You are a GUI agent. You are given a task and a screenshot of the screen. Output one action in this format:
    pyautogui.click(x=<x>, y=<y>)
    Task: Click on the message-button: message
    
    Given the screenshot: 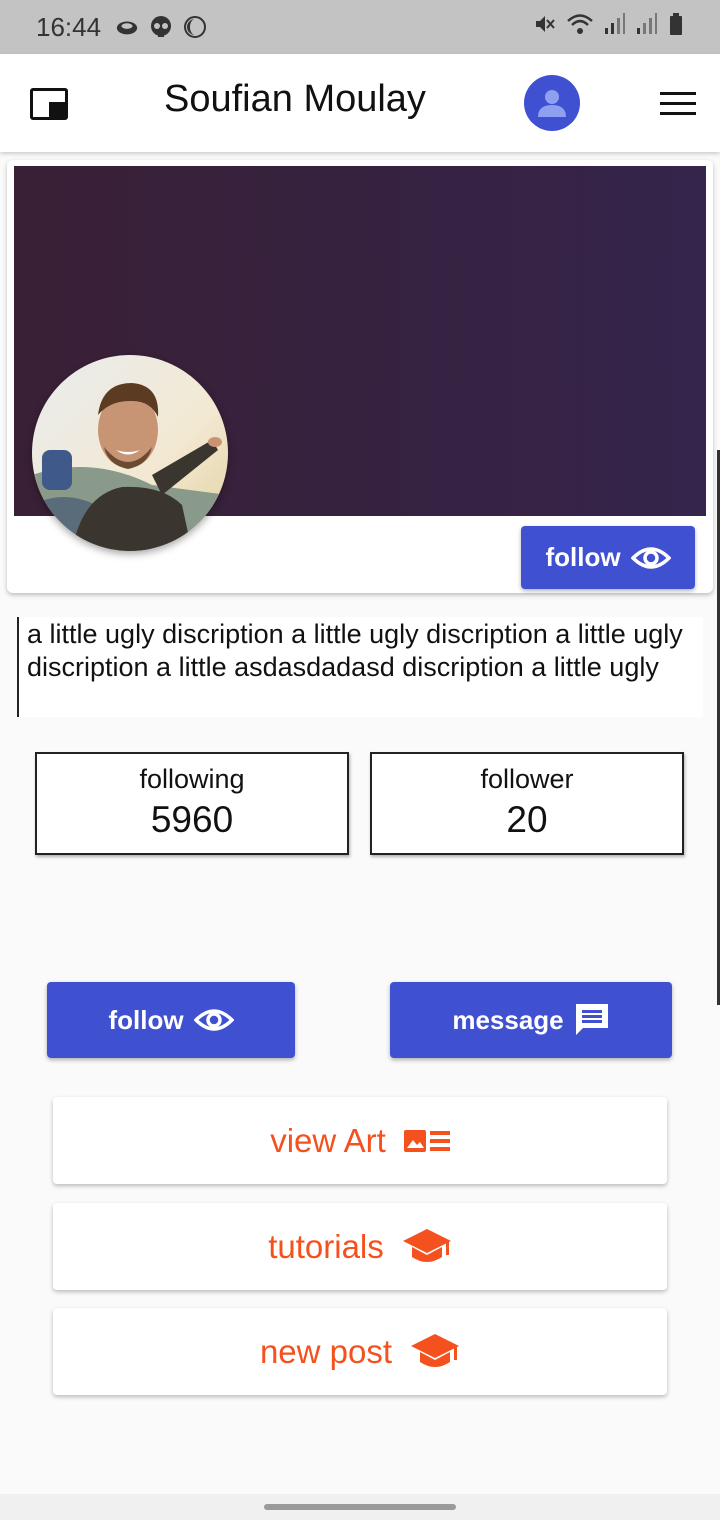 What is the action you would take?
    pyautogui.click(x=531, y=1020)
    